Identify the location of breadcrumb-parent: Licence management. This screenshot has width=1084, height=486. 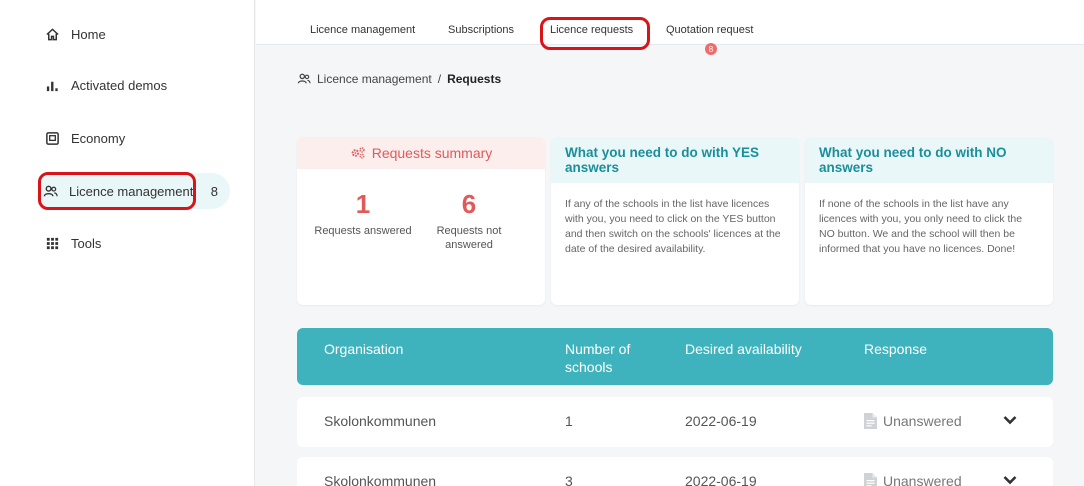
(374, 79).